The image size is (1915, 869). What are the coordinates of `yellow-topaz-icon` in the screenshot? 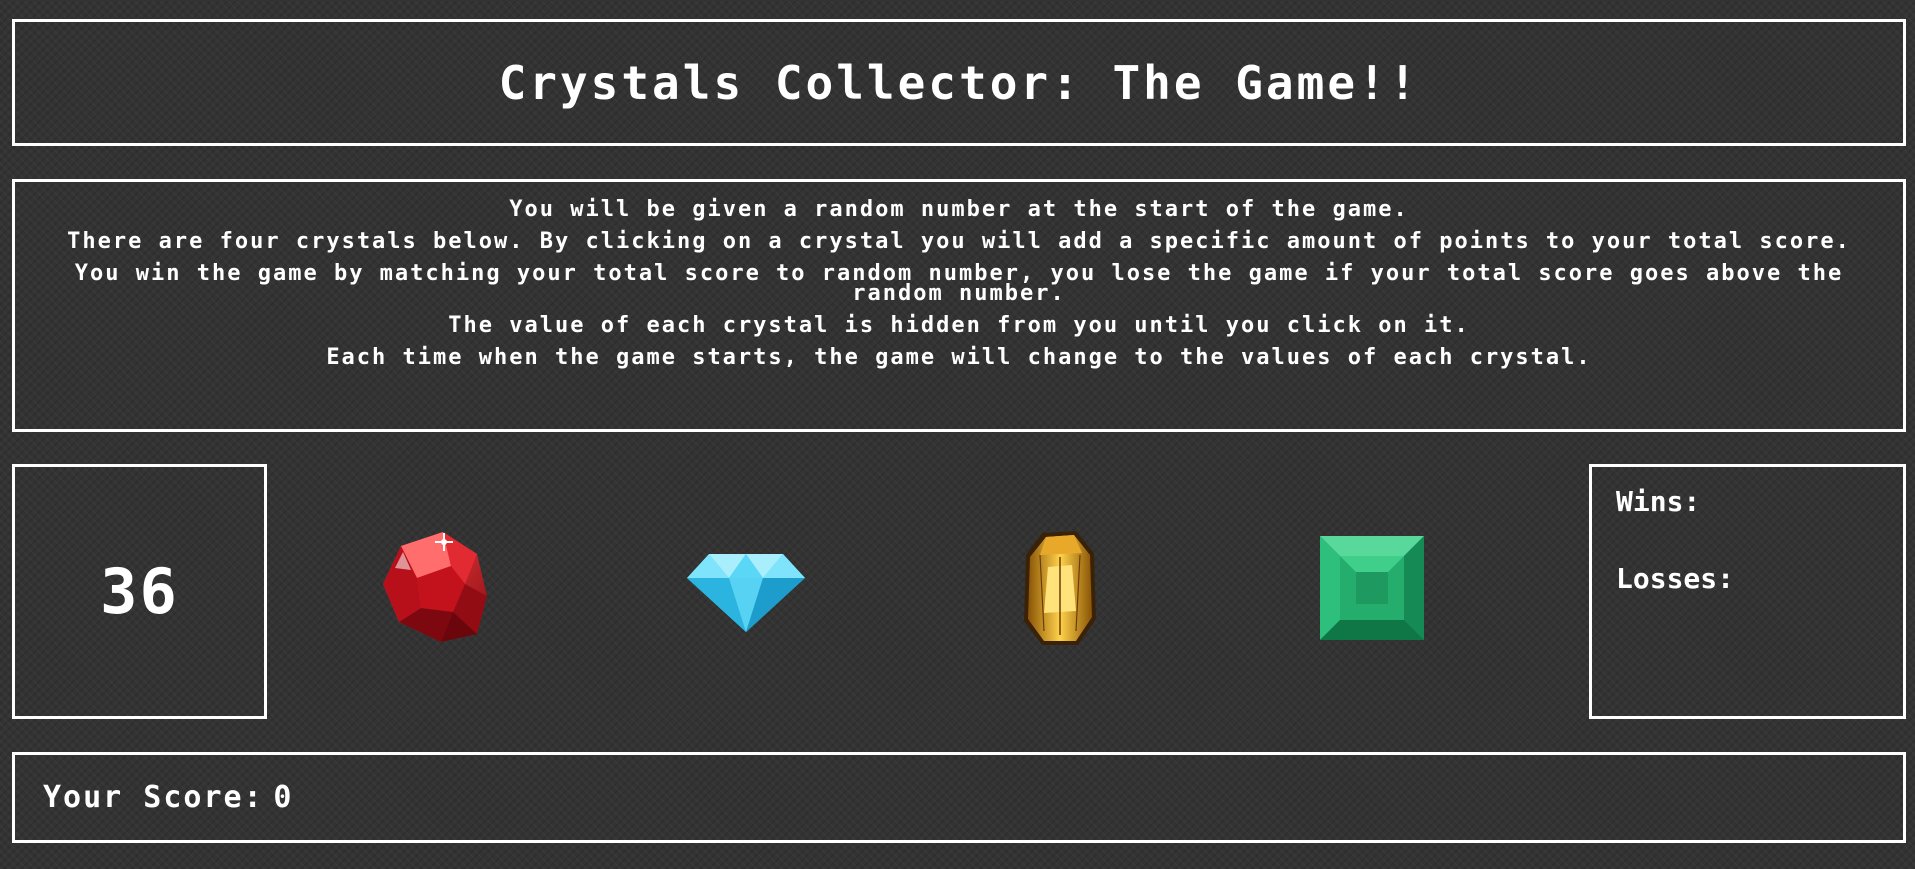 It's located at (1060, 588).